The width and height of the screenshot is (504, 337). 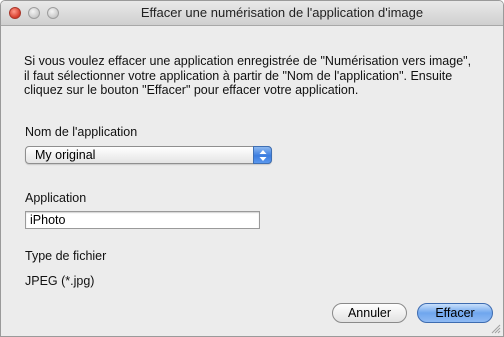 What do you see at coordinates (15, 13) in the screenshot?
I see `close-window-button` at bounding box center [15, 13].